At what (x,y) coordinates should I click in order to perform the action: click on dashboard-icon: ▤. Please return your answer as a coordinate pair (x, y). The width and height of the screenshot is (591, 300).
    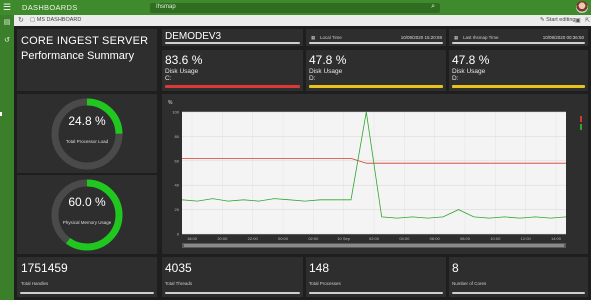
    Looking at the image, I should click on (7, 23).